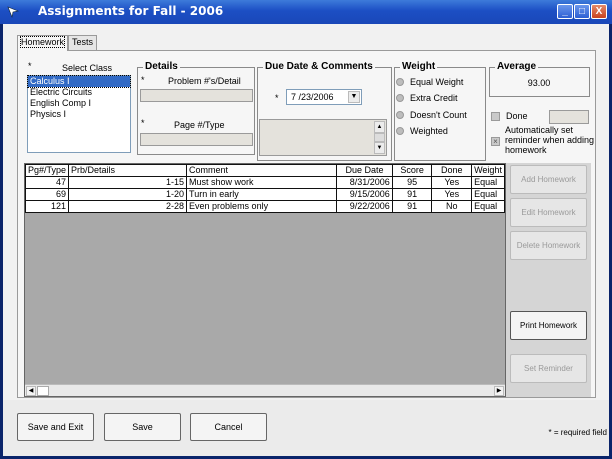  I want to click on column-header: Pg#/Type, so click(47, 170).